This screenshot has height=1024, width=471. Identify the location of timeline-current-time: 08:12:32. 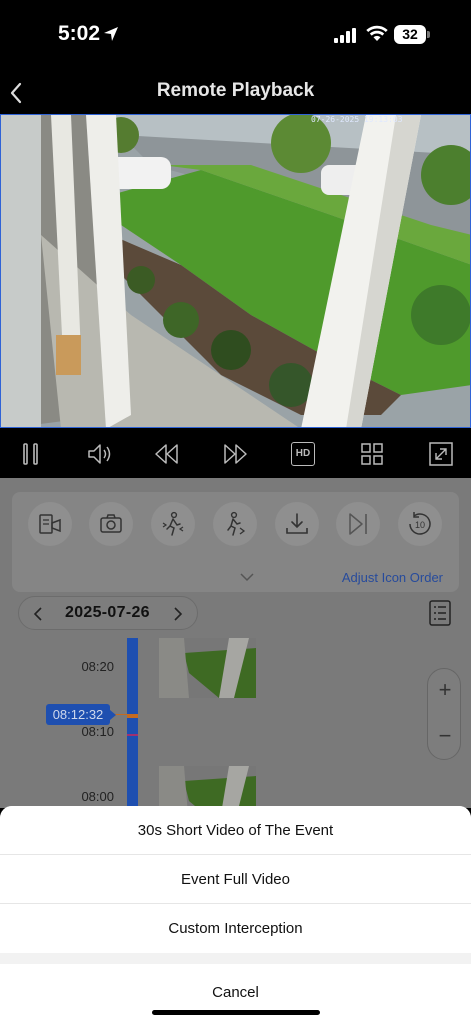
(78, 714).